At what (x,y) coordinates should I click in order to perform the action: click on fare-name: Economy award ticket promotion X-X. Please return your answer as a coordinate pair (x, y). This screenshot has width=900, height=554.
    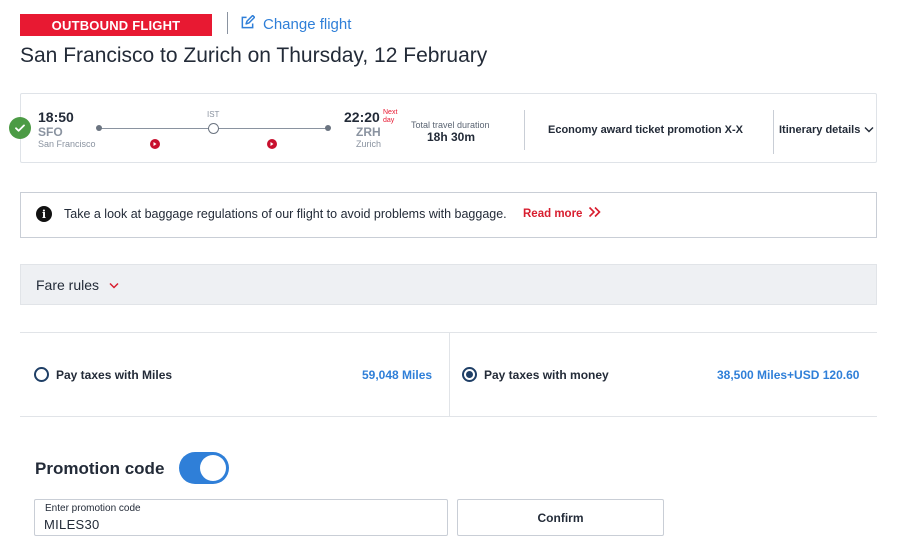
    Looking at the image, I should click on (645, 130).